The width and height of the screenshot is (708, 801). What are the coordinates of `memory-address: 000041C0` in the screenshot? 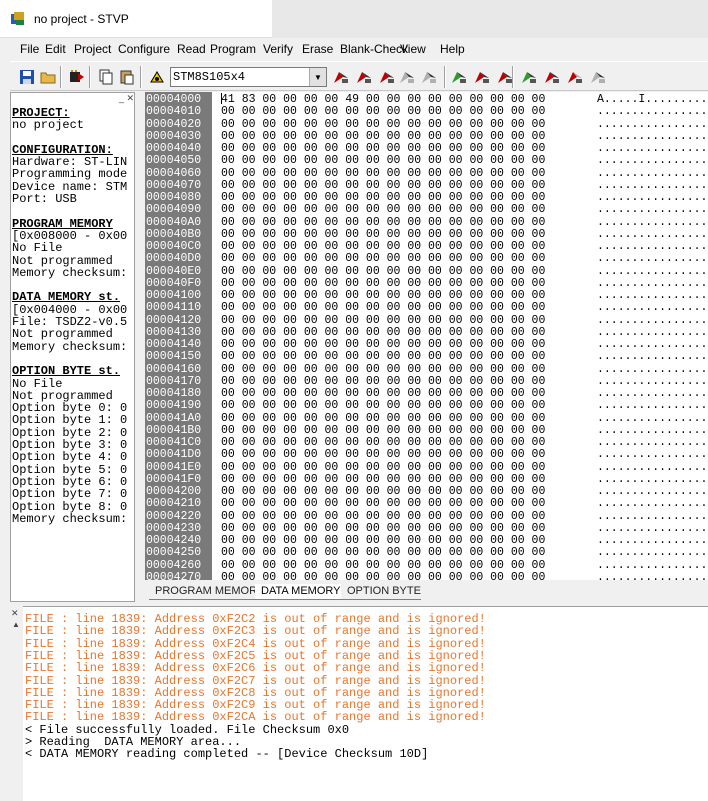 It's located at (174, 442).